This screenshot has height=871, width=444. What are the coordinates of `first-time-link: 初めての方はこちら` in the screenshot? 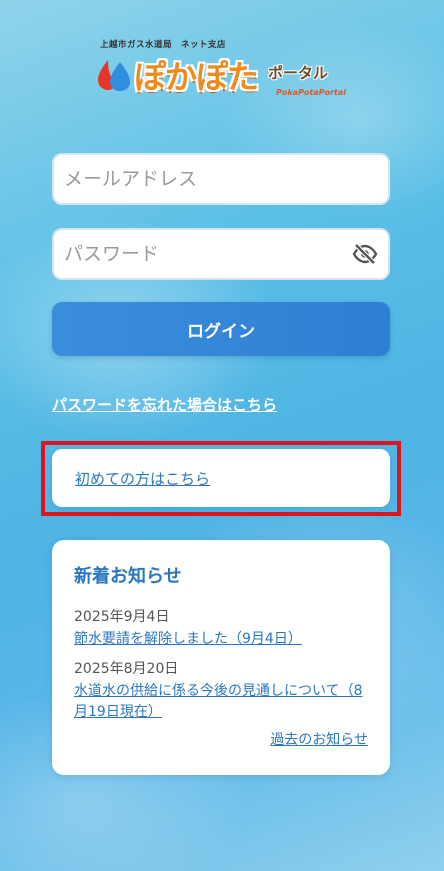 It's located at (142, 478).